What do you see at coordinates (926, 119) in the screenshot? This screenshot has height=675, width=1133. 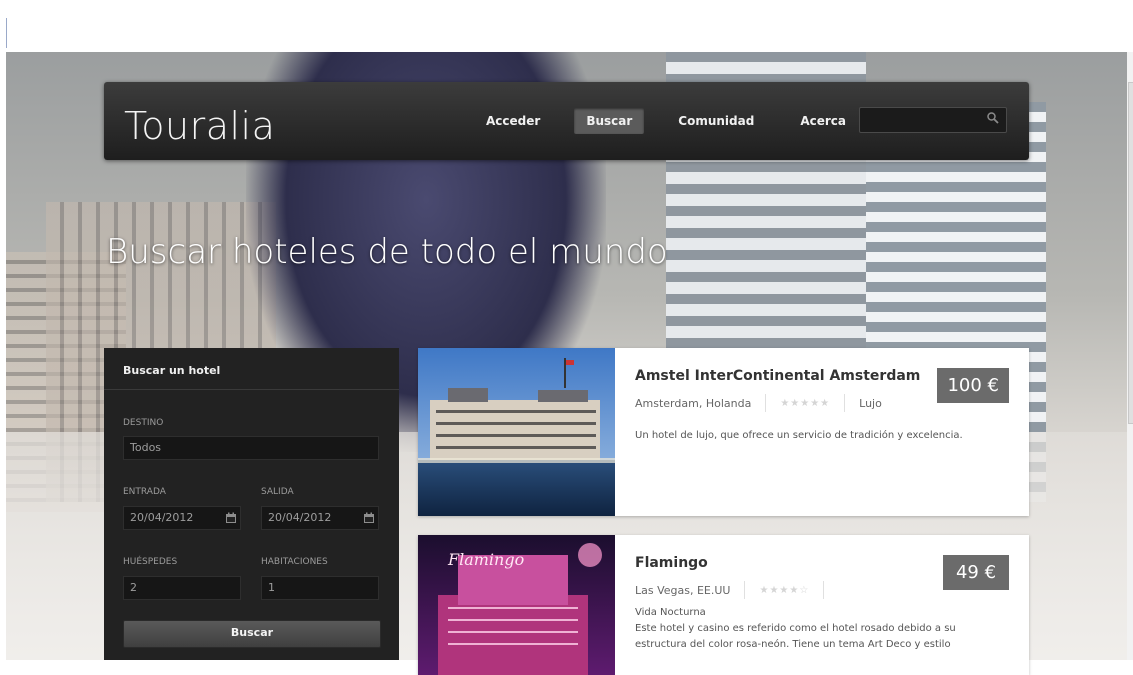 I see `search-input` at bounding box center [926, 119].